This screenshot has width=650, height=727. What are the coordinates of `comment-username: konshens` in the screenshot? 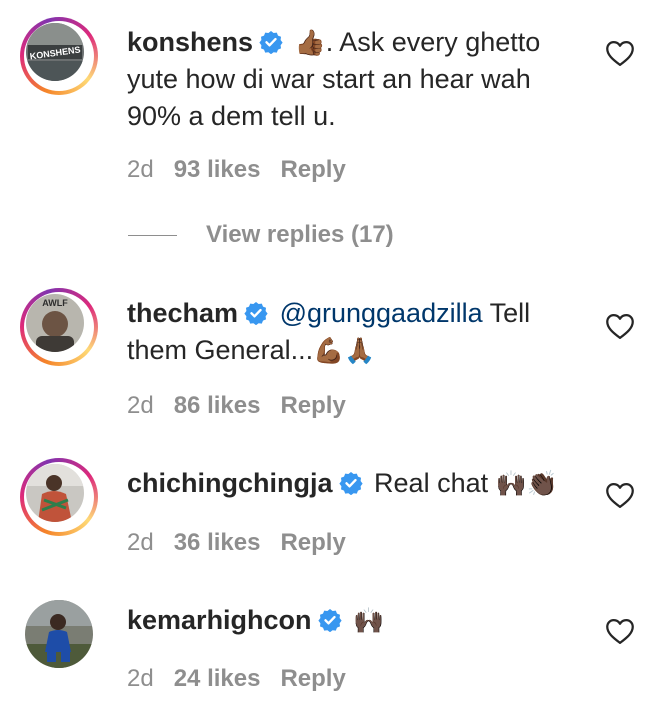 It's located at (190, 42).